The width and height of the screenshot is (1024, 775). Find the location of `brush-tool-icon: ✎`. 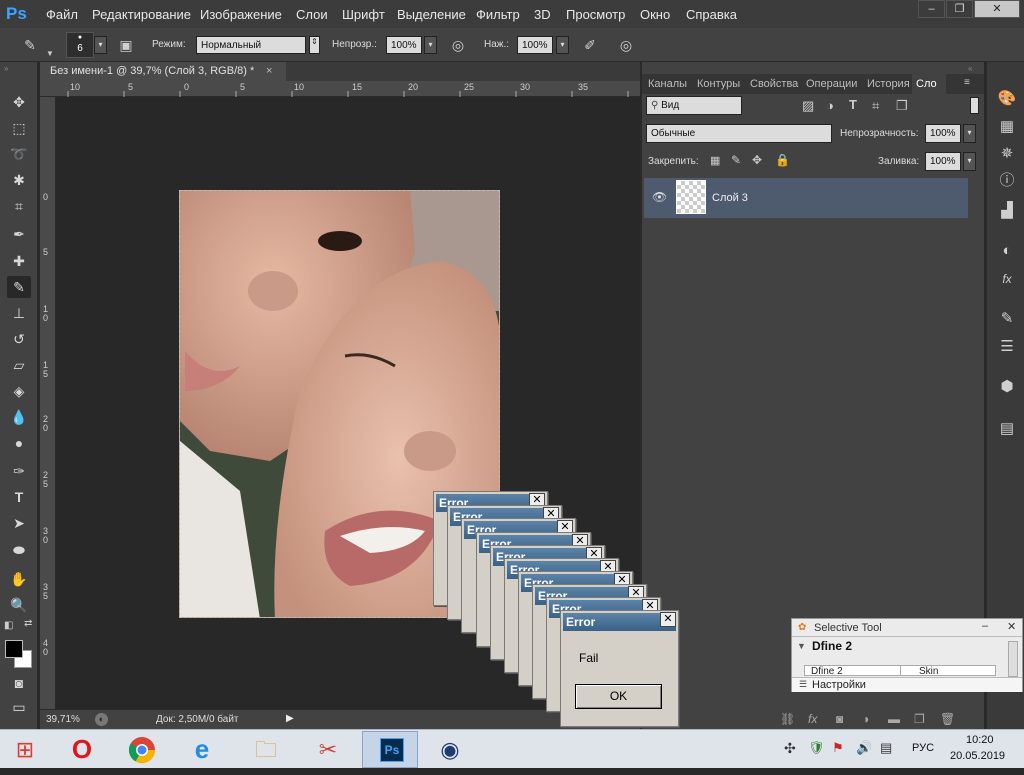

brush-tool-icon: ✎ is located at coordinates (19, 287).